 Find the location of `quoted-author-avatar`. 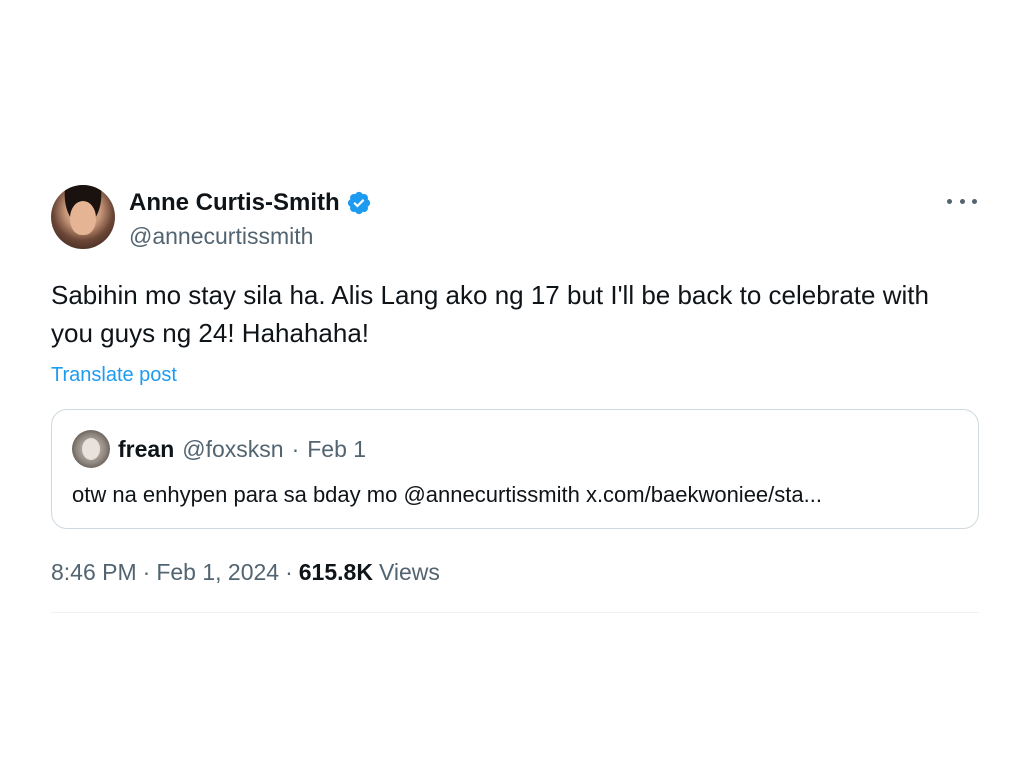

quoted-author-avatar is located at coordinates (91, 449).